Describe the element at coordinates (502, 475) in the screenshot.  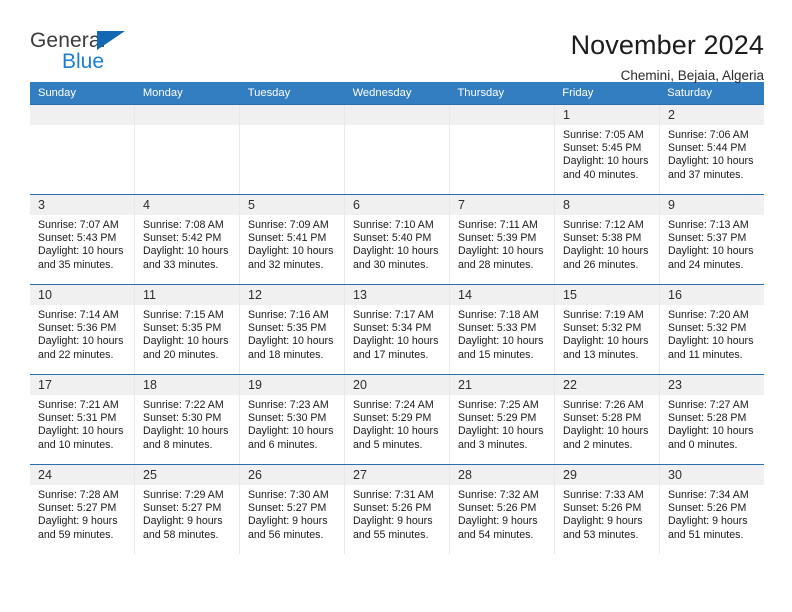
I see `day-number-band: 28` at that location.